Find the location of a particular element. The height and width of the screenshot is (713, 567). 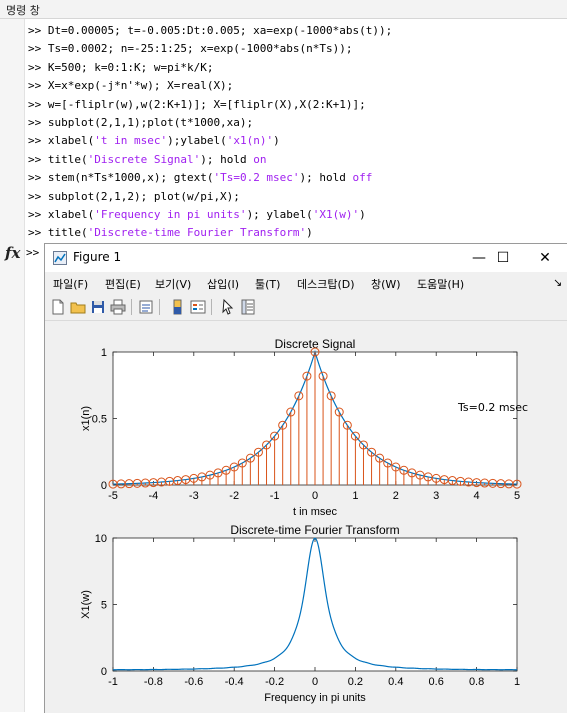

menu-help: 도움말(H) is located at coordinates (440, 284).